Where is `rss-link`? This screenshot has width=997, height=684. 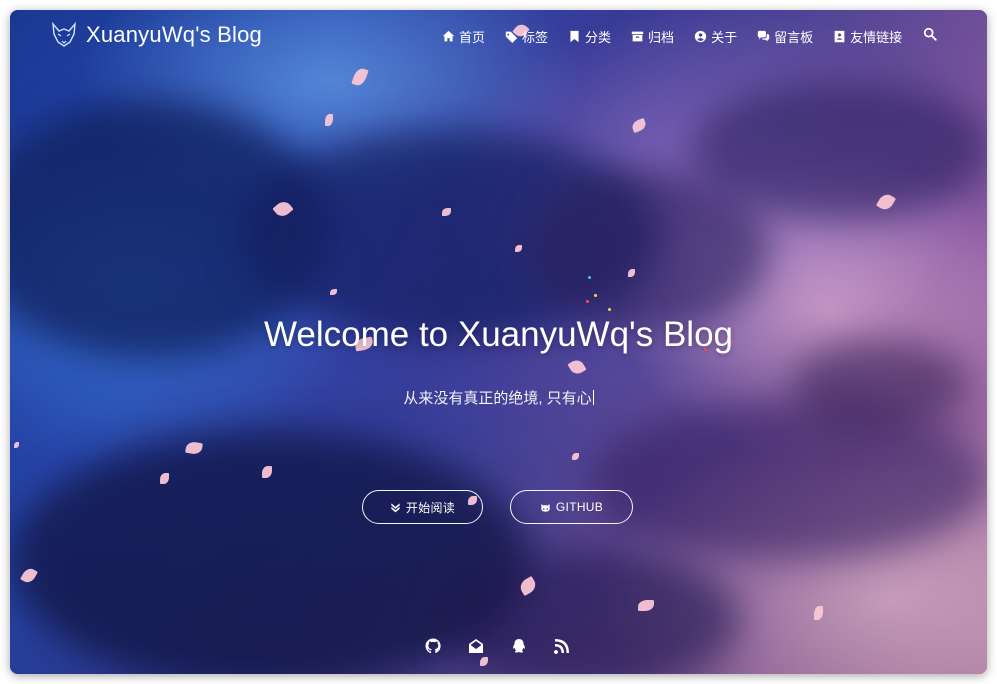 rss-link is located at coordinates (562, 646).